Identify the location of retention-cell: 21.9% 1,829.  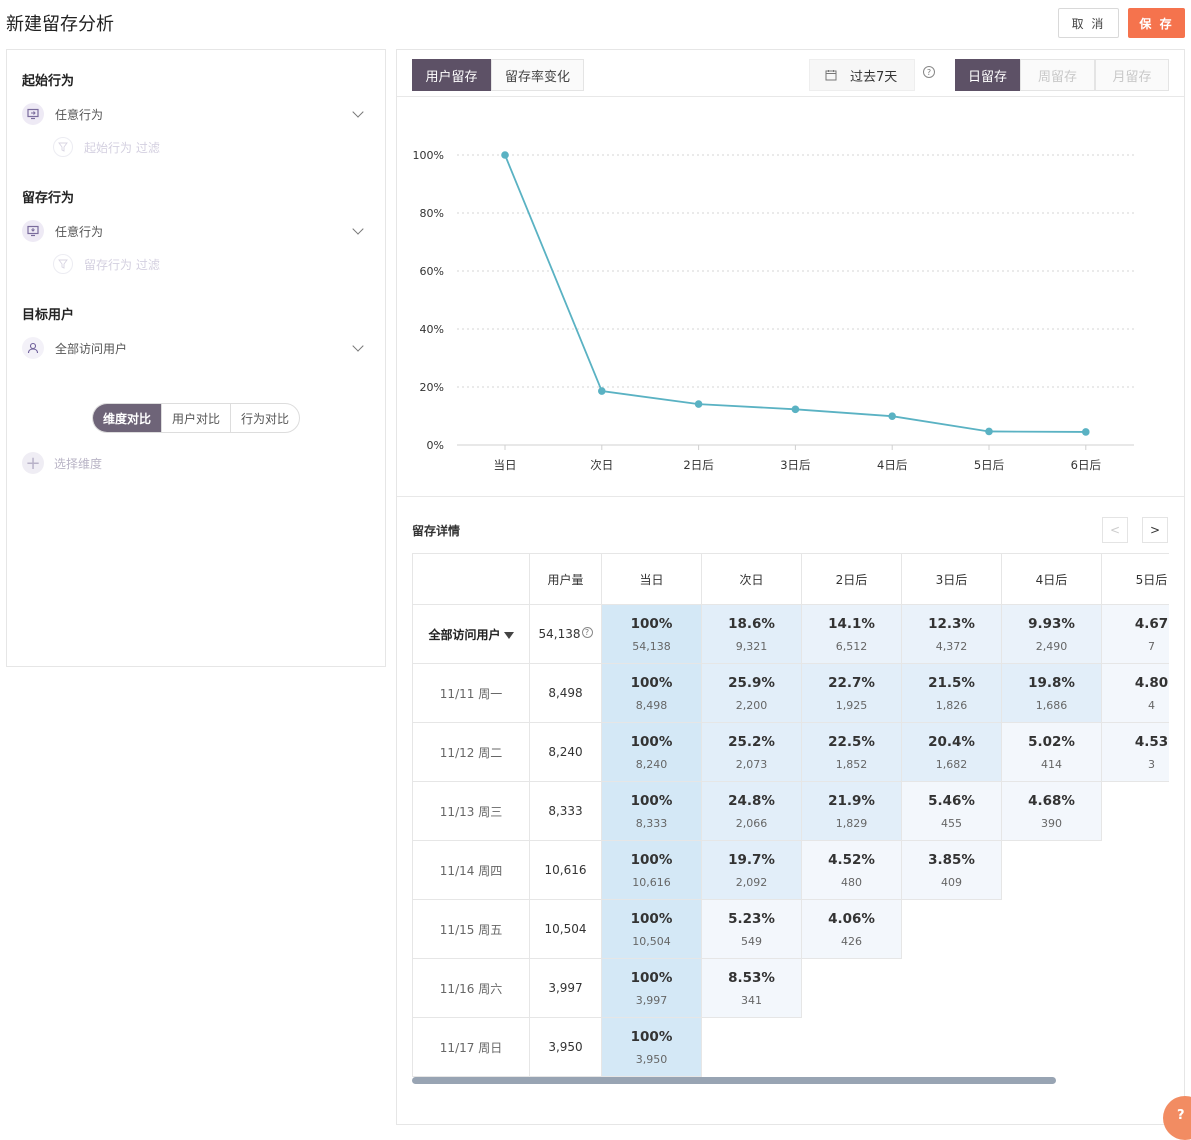
(851, 811).